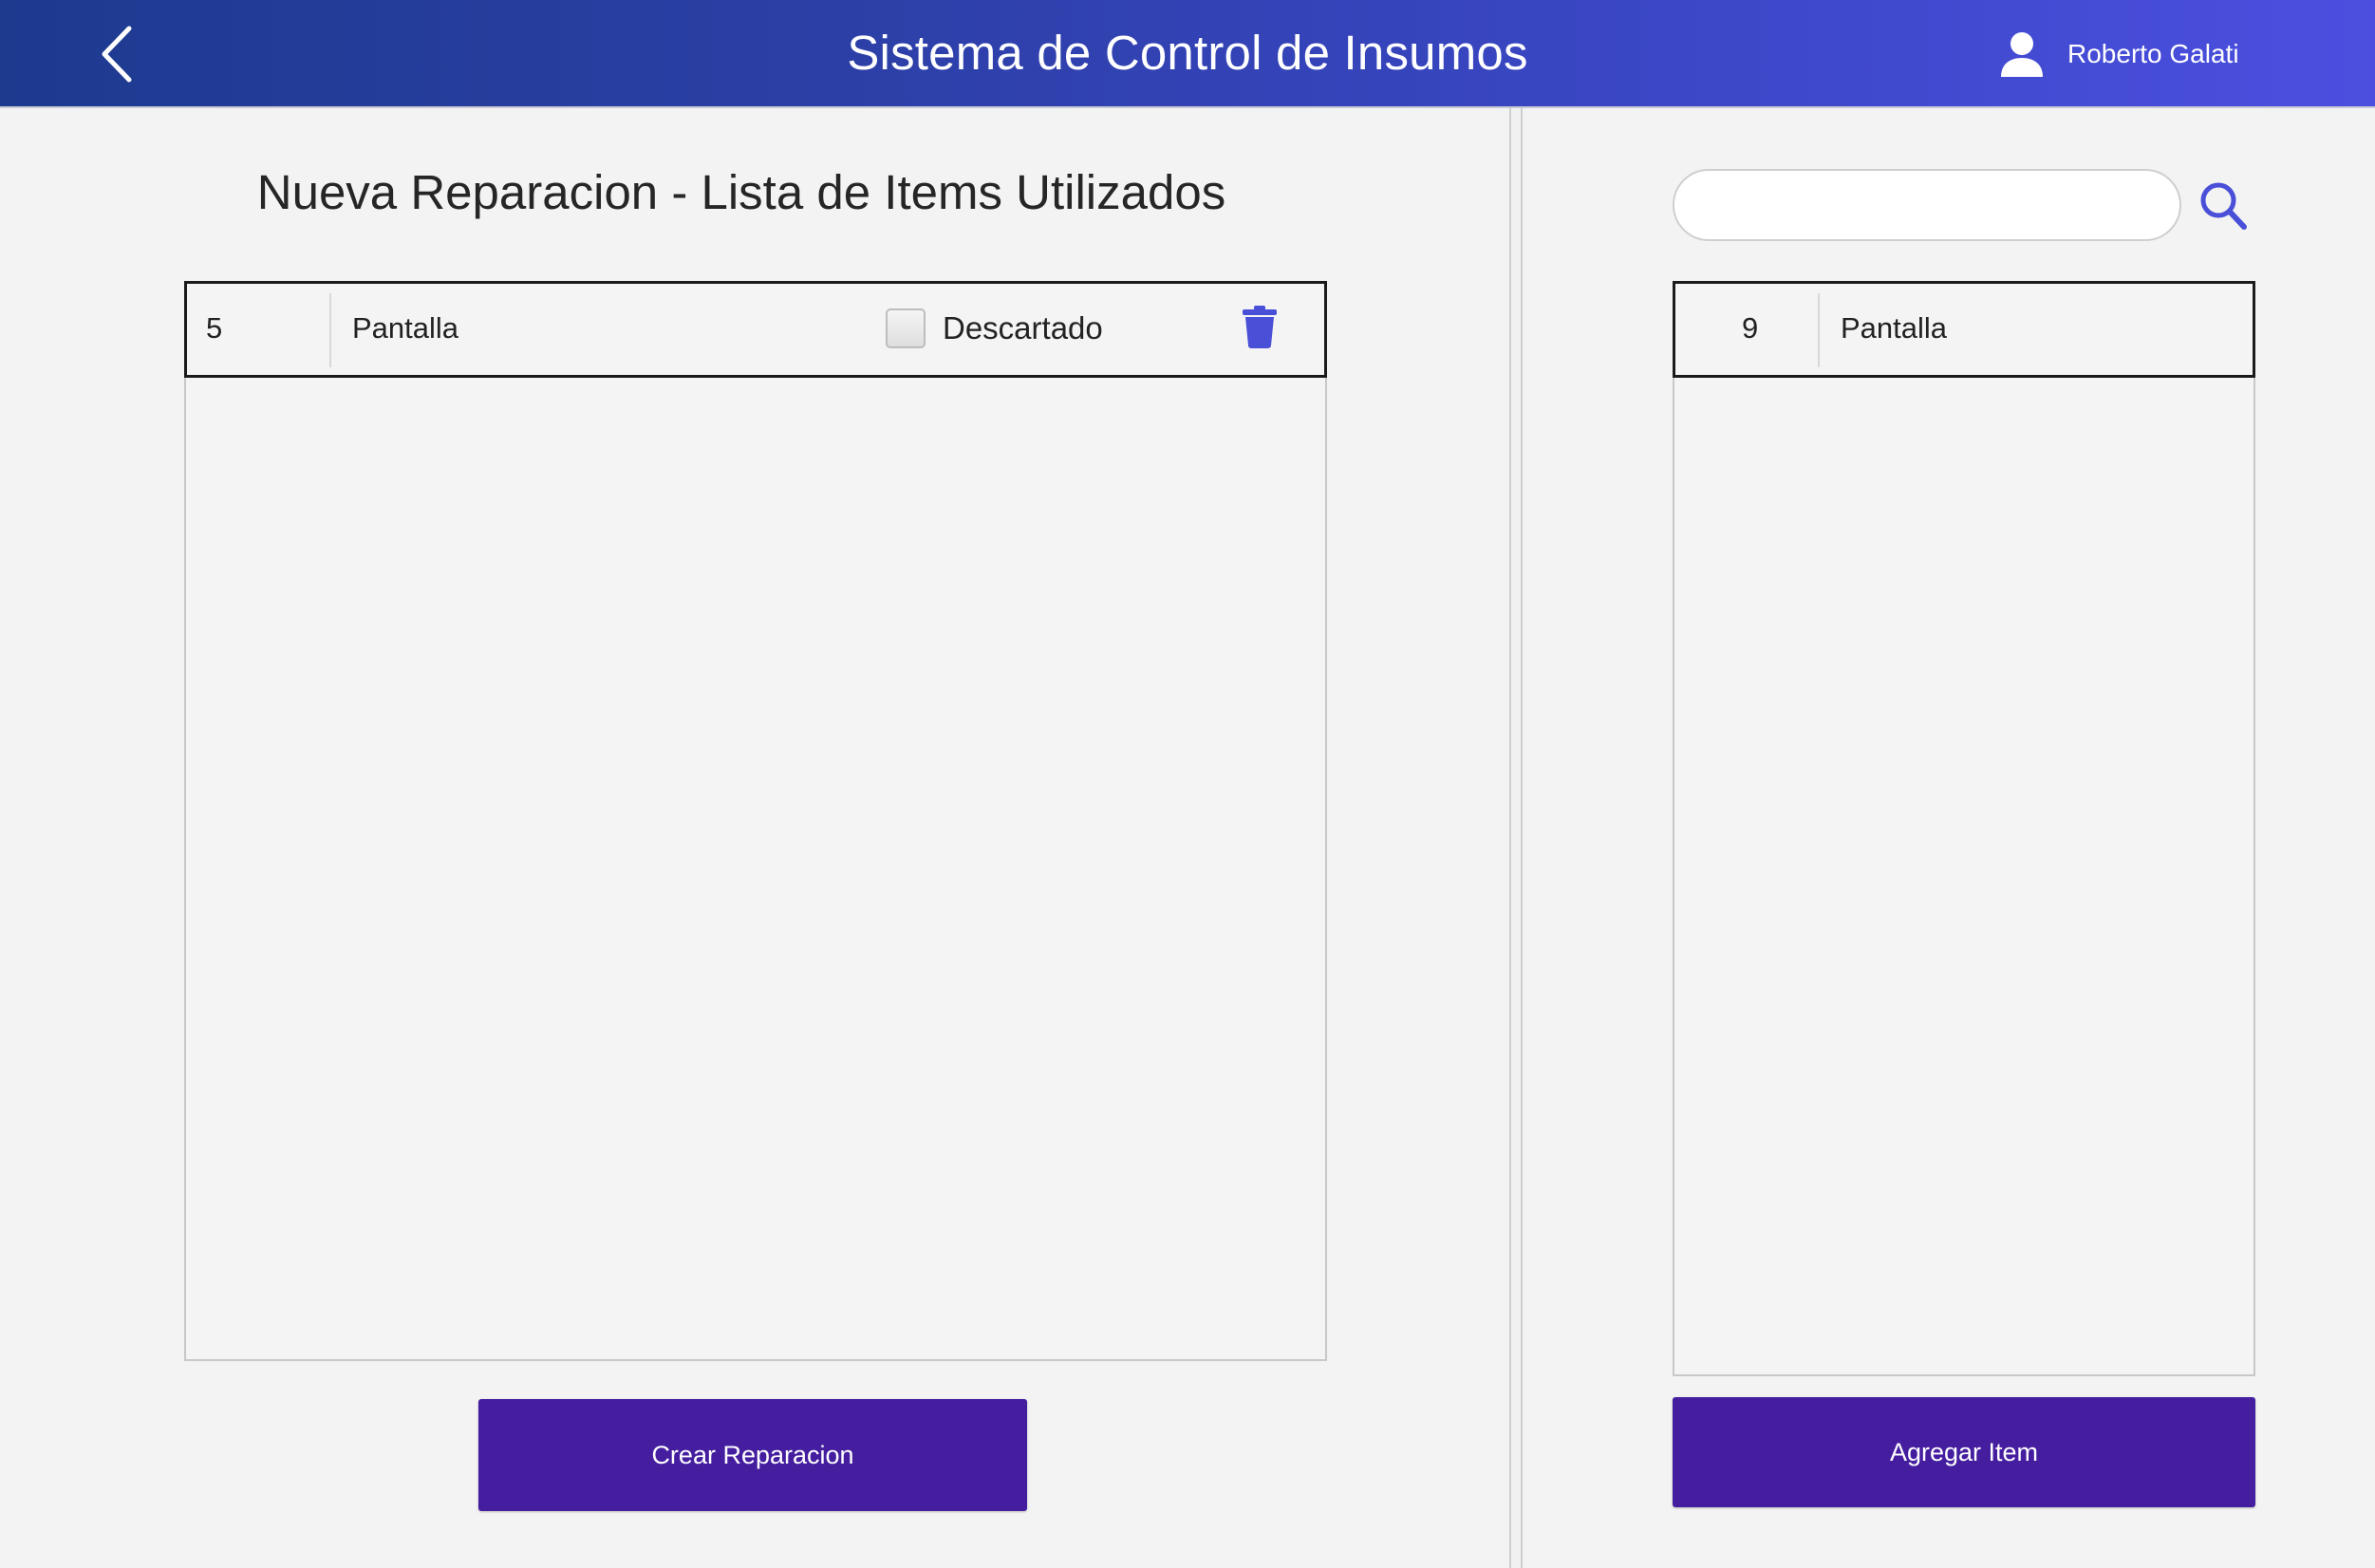  I want to click on list-item: 9 Pantalla, so click(1964, 329).